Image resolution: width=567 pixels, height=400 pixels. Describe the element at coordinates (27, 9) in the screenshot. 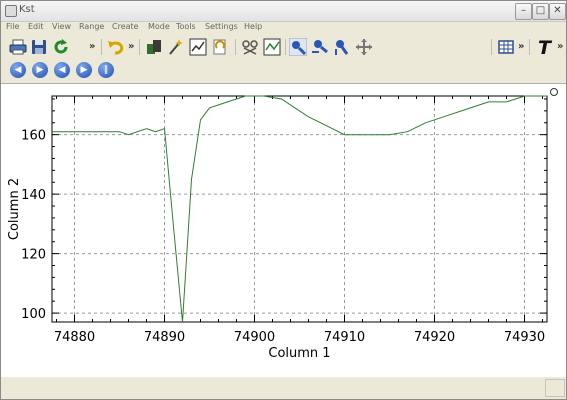

I see `window-title: Kst` at that location.